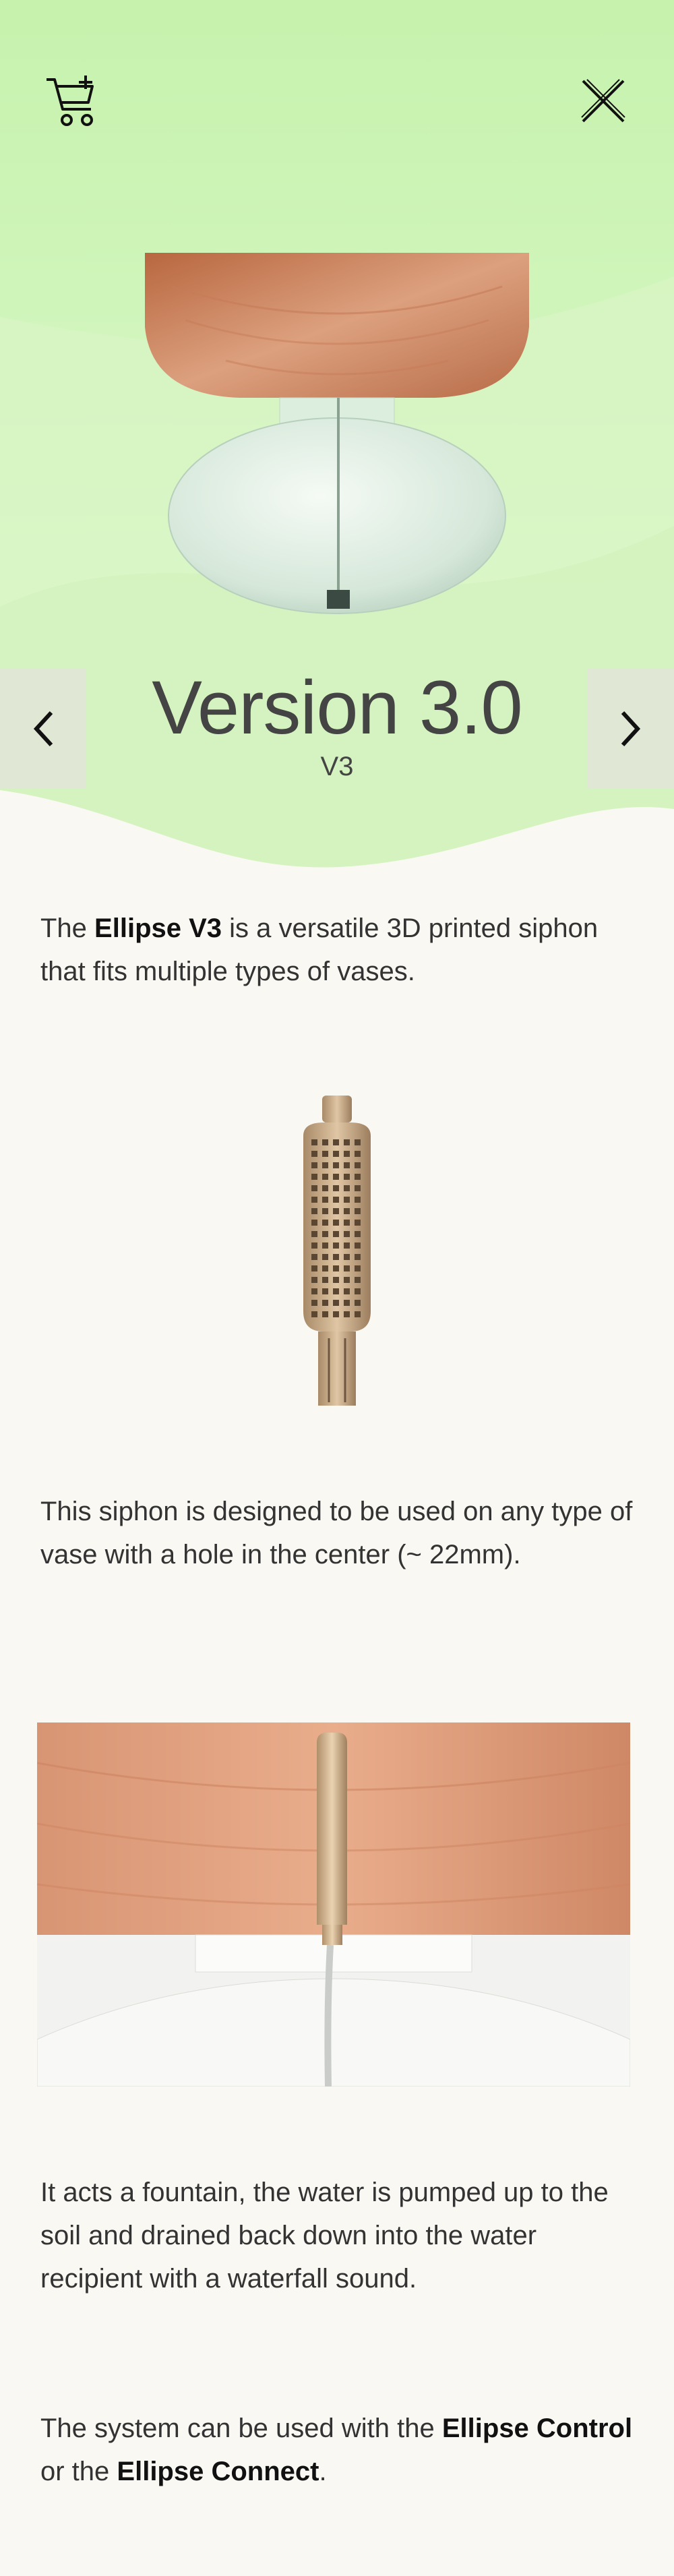  Describe the element at coordinates (70, 101) in the screenshot. I see `add-to-cart-icon` at that location.